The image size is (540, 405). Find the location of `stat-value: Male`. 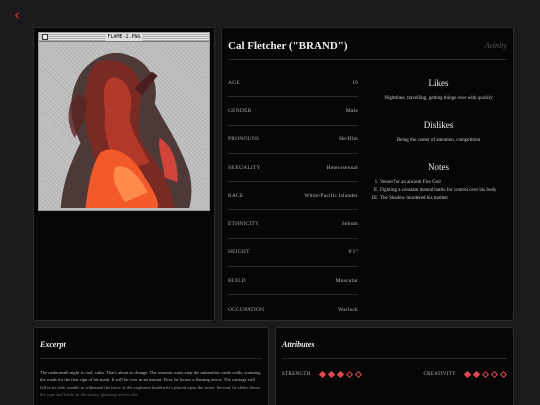

stat-value: Male is located at coordinates (351, 110).